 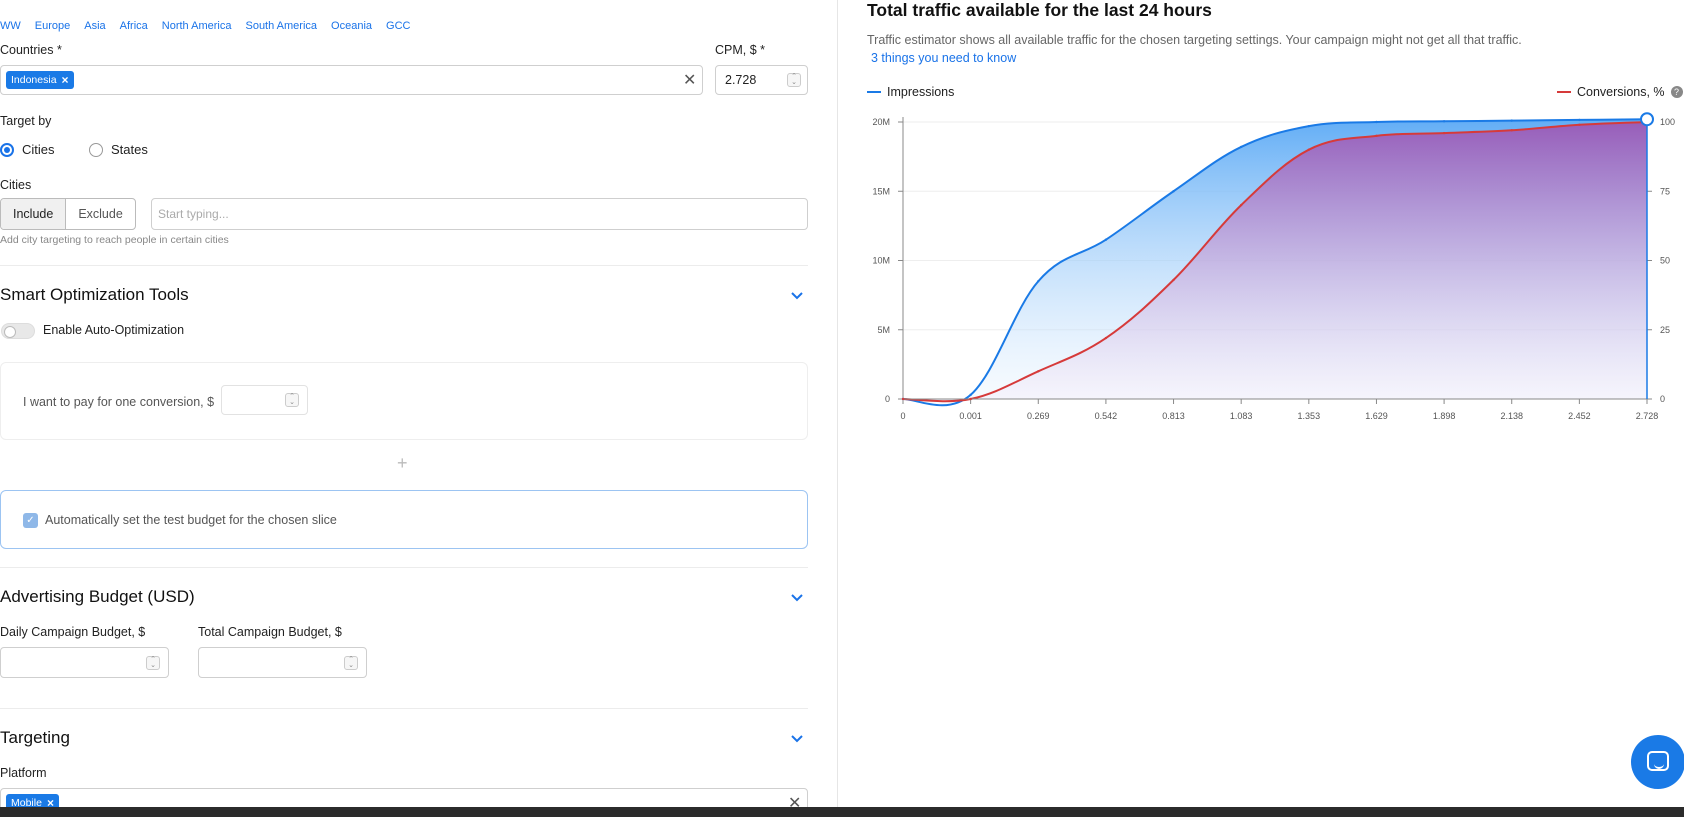 What do you see at coordinates (881, 261) in the screenshot?
I see `y-left-tick-label: 10M` at bounding box center [881, 261].